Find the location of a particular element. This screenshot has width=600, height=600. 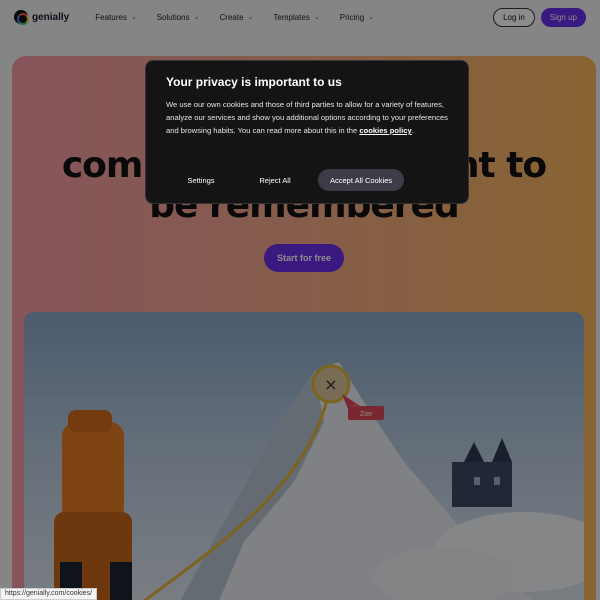

cookie-text-suffix: . is located at coordinates (412, 130).